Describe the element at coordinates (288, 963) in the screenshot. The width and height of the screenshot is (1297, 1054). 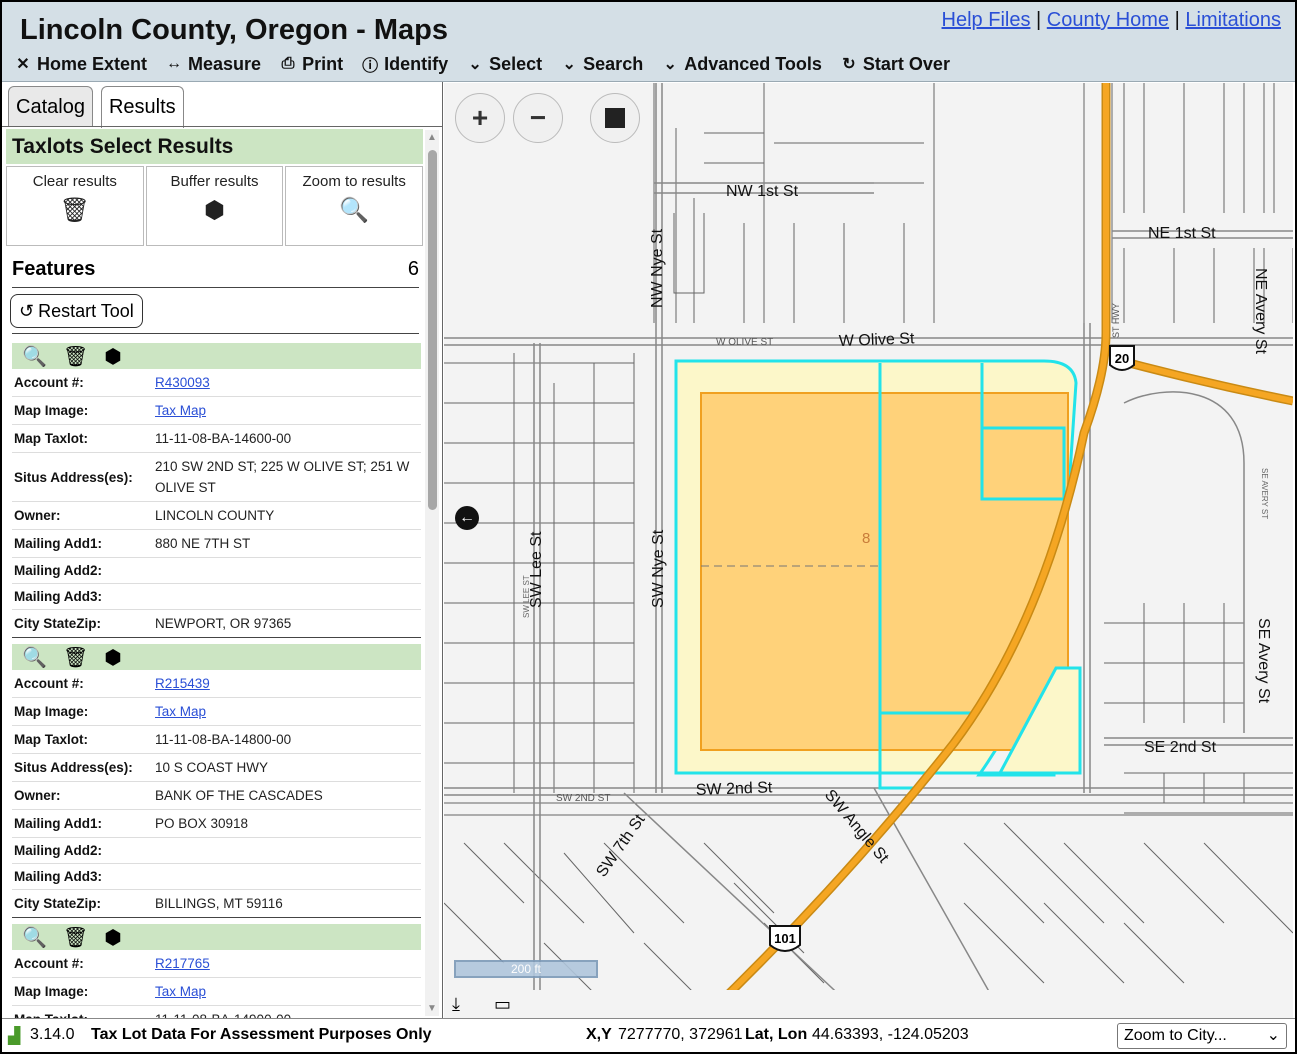
I see `account-link: R217765` at that location.